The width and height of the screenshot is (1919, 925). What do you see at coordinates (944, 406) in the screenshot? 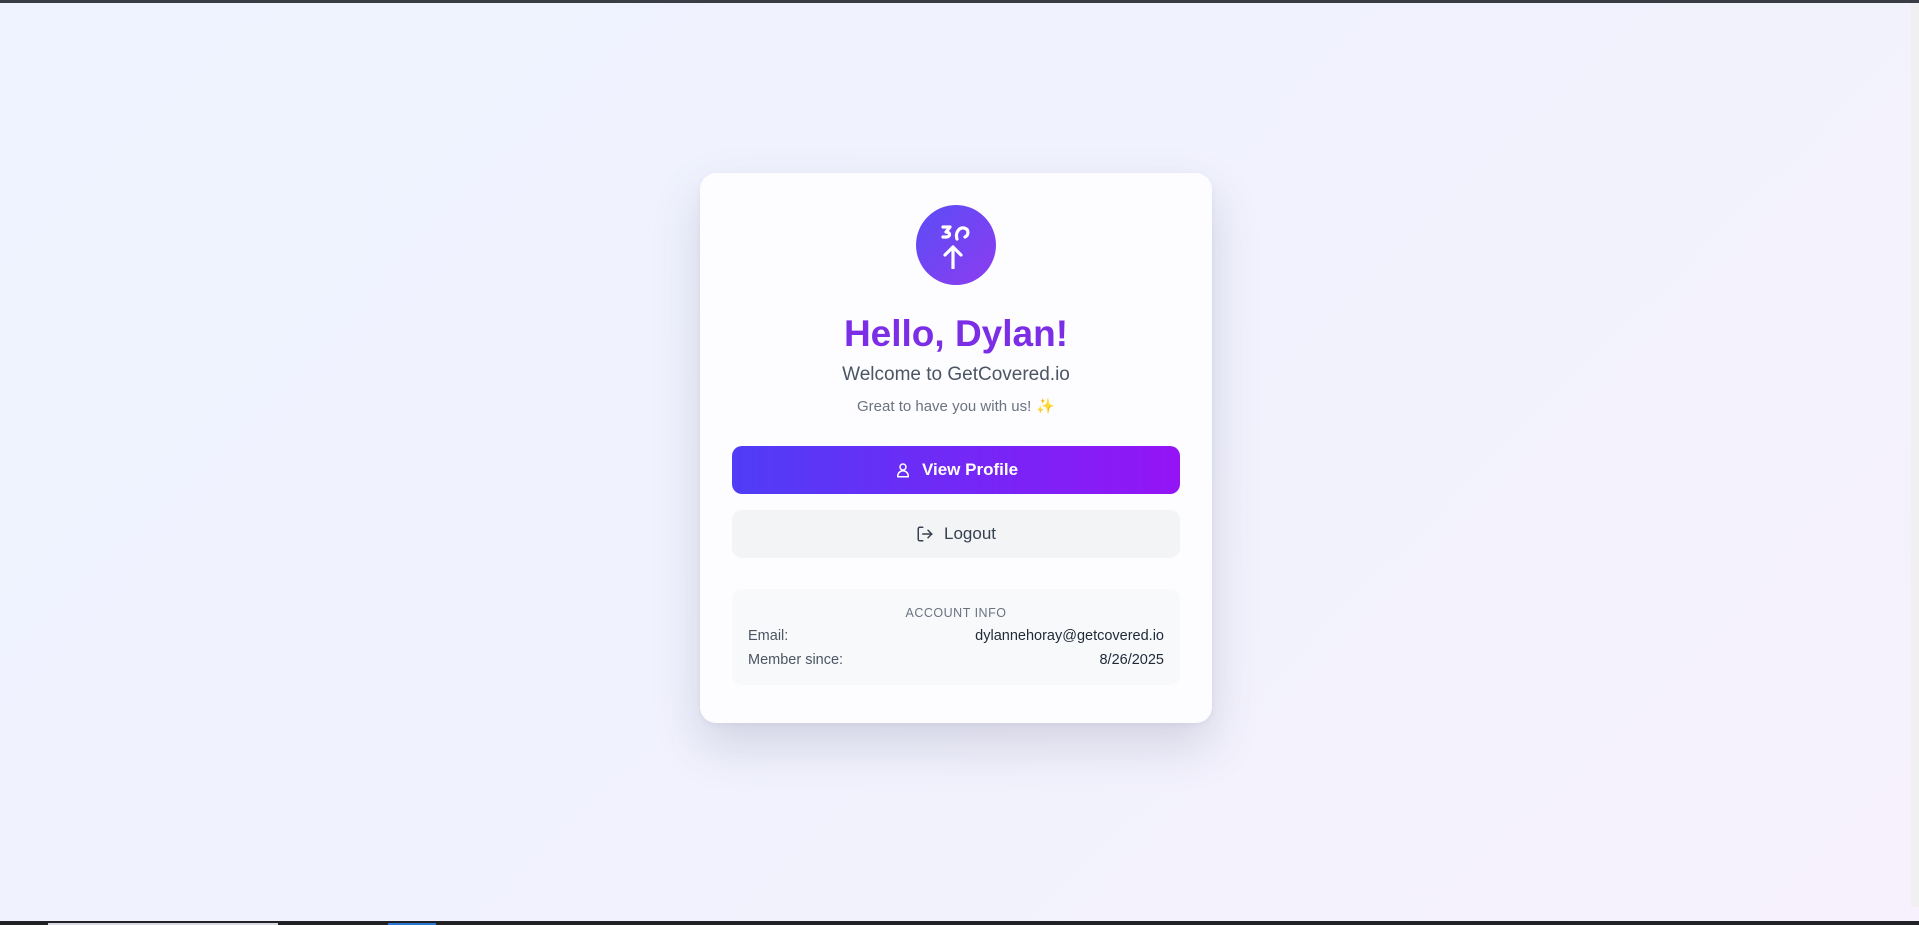
I see `tagline-text: Great to have you with us!` at bounding box center [944, 406].